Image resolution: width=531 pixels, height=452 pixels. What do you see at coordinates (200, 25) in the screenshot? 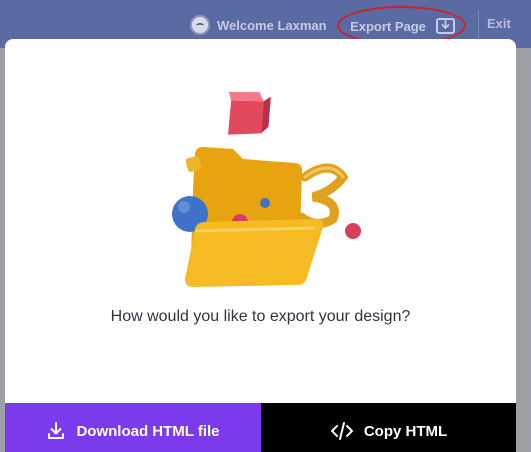
I see `user-avatar-icon` at bounding box center [200, 25].